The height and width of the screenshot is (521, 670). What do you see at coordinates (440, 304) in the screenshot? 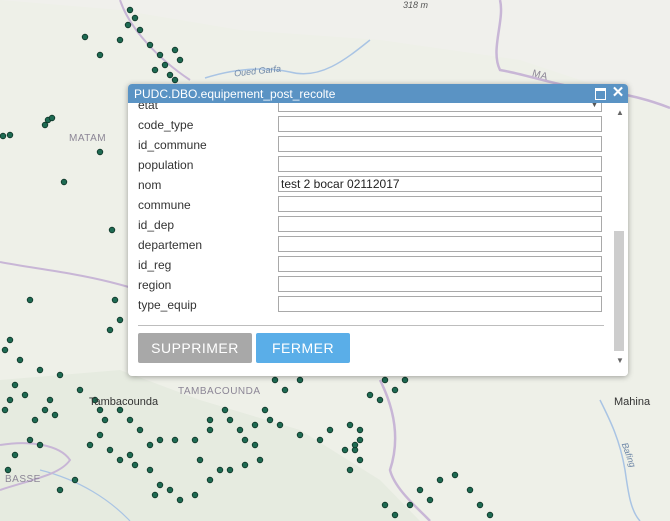
I see `type-equip-input` at bounding box center [440, 304].